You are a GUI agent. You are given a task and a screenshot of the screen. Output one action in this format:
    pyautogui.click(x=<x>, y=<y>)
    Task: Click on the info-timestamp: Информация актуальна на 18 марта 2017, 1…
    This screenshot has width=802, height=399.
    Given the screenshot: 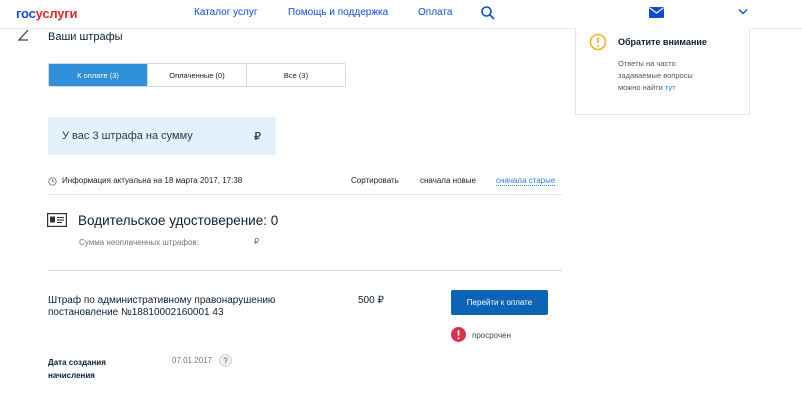 What is the action you would take?
    pyautogui.click(x=152, y=180)
    